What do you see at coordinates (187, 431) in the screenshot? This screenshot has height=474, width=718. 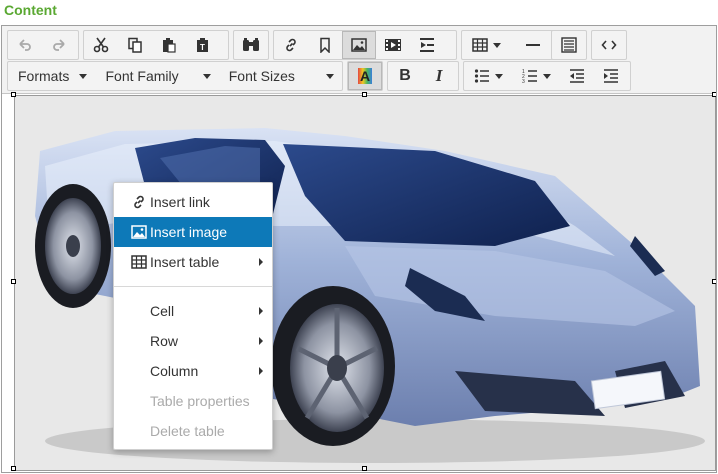 I see `menu-item-label: Delete table` at bounding box center [187, 431].